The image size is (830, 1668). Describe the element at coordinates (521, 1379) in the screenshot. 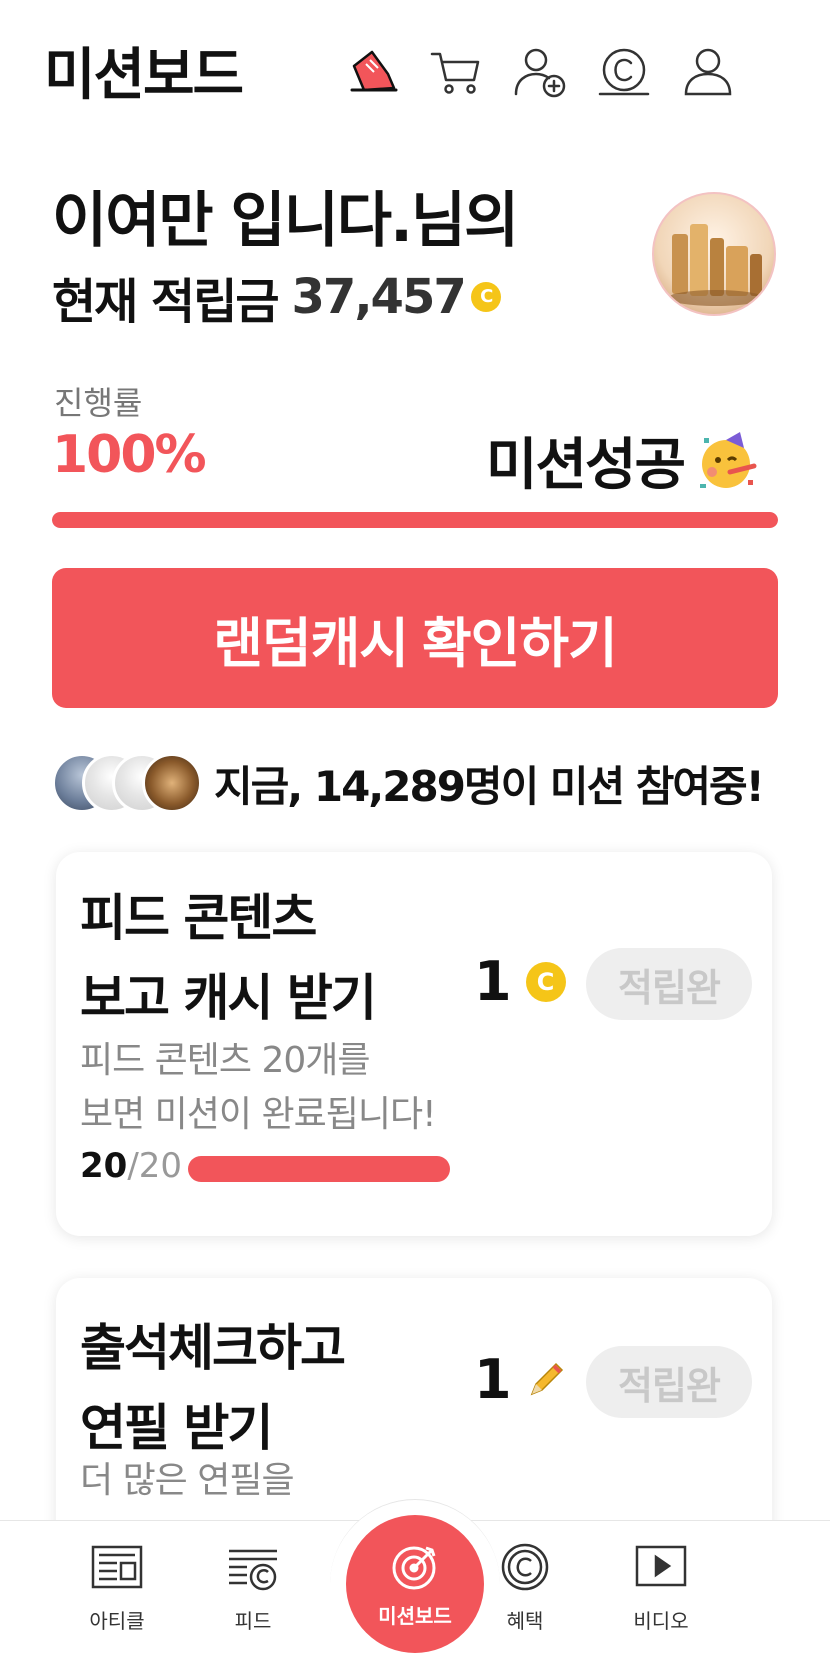

I see `mission-reward: 1` at that location.